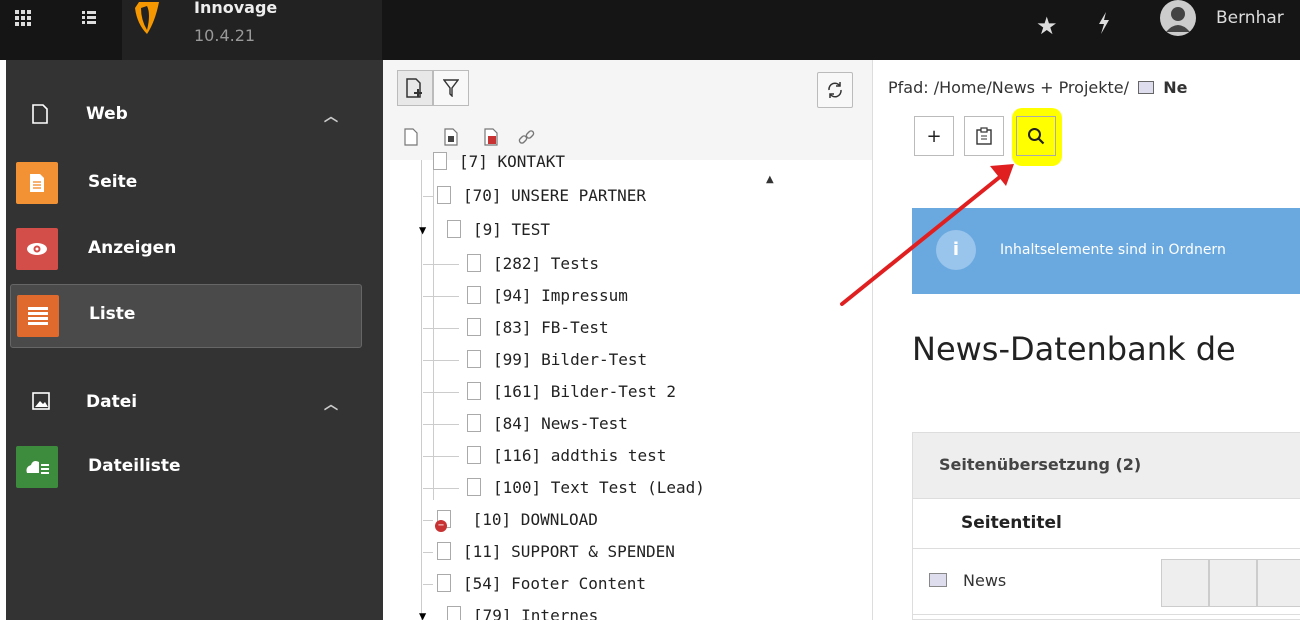  I want to click on tree-node-label: [83] FB-Test, so click(551, 327).